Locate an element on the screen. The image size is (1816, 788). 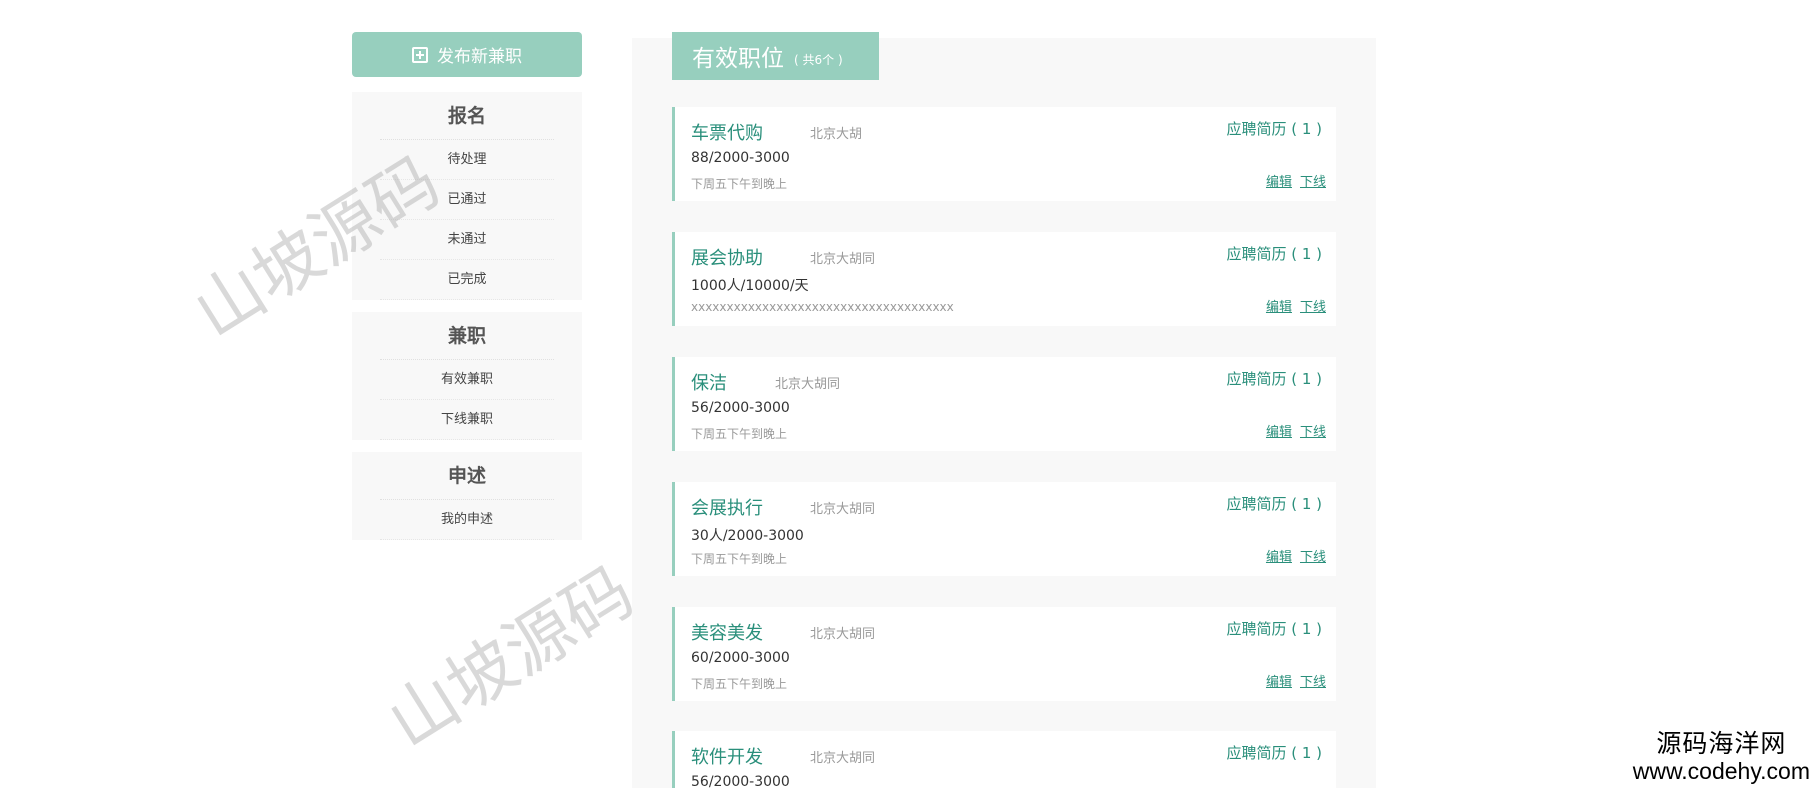
watermark-text: 山坡源码 is located at coordinates (511, 658).